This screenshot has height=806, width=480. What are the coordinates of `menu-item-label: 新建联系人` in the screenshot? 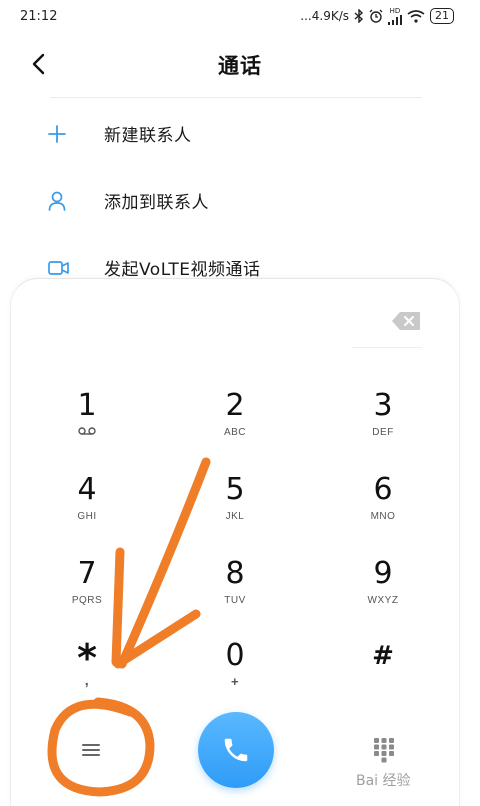 It's located at (148, 136).